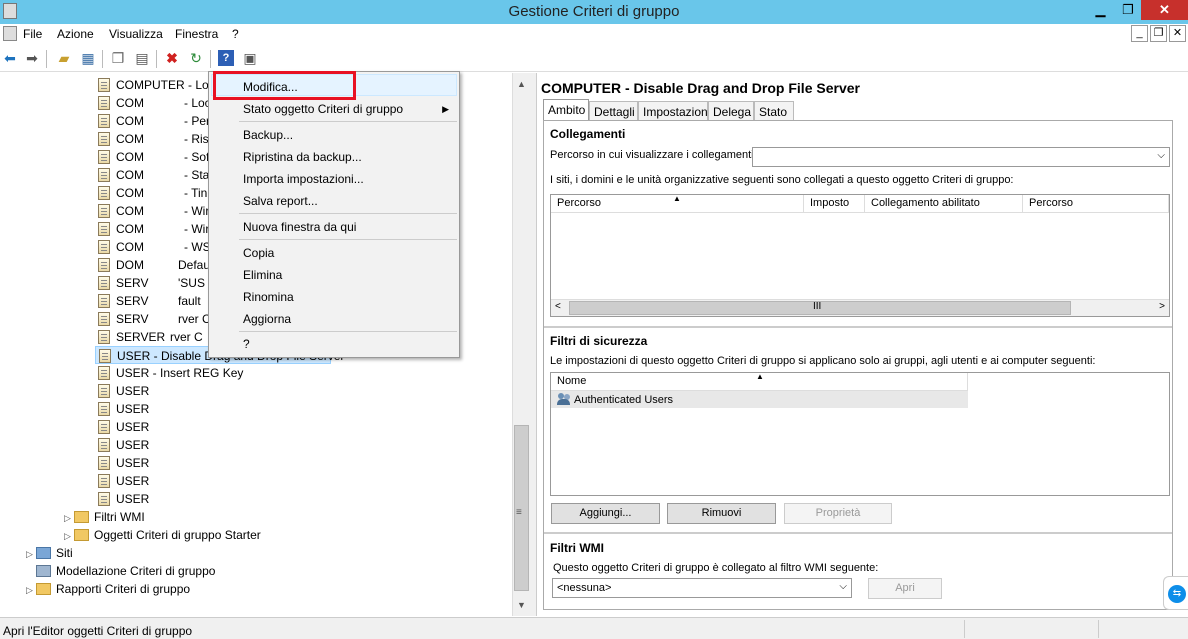  I want to click on tree-gpo-item: SERV rver C, so click(154, 319).